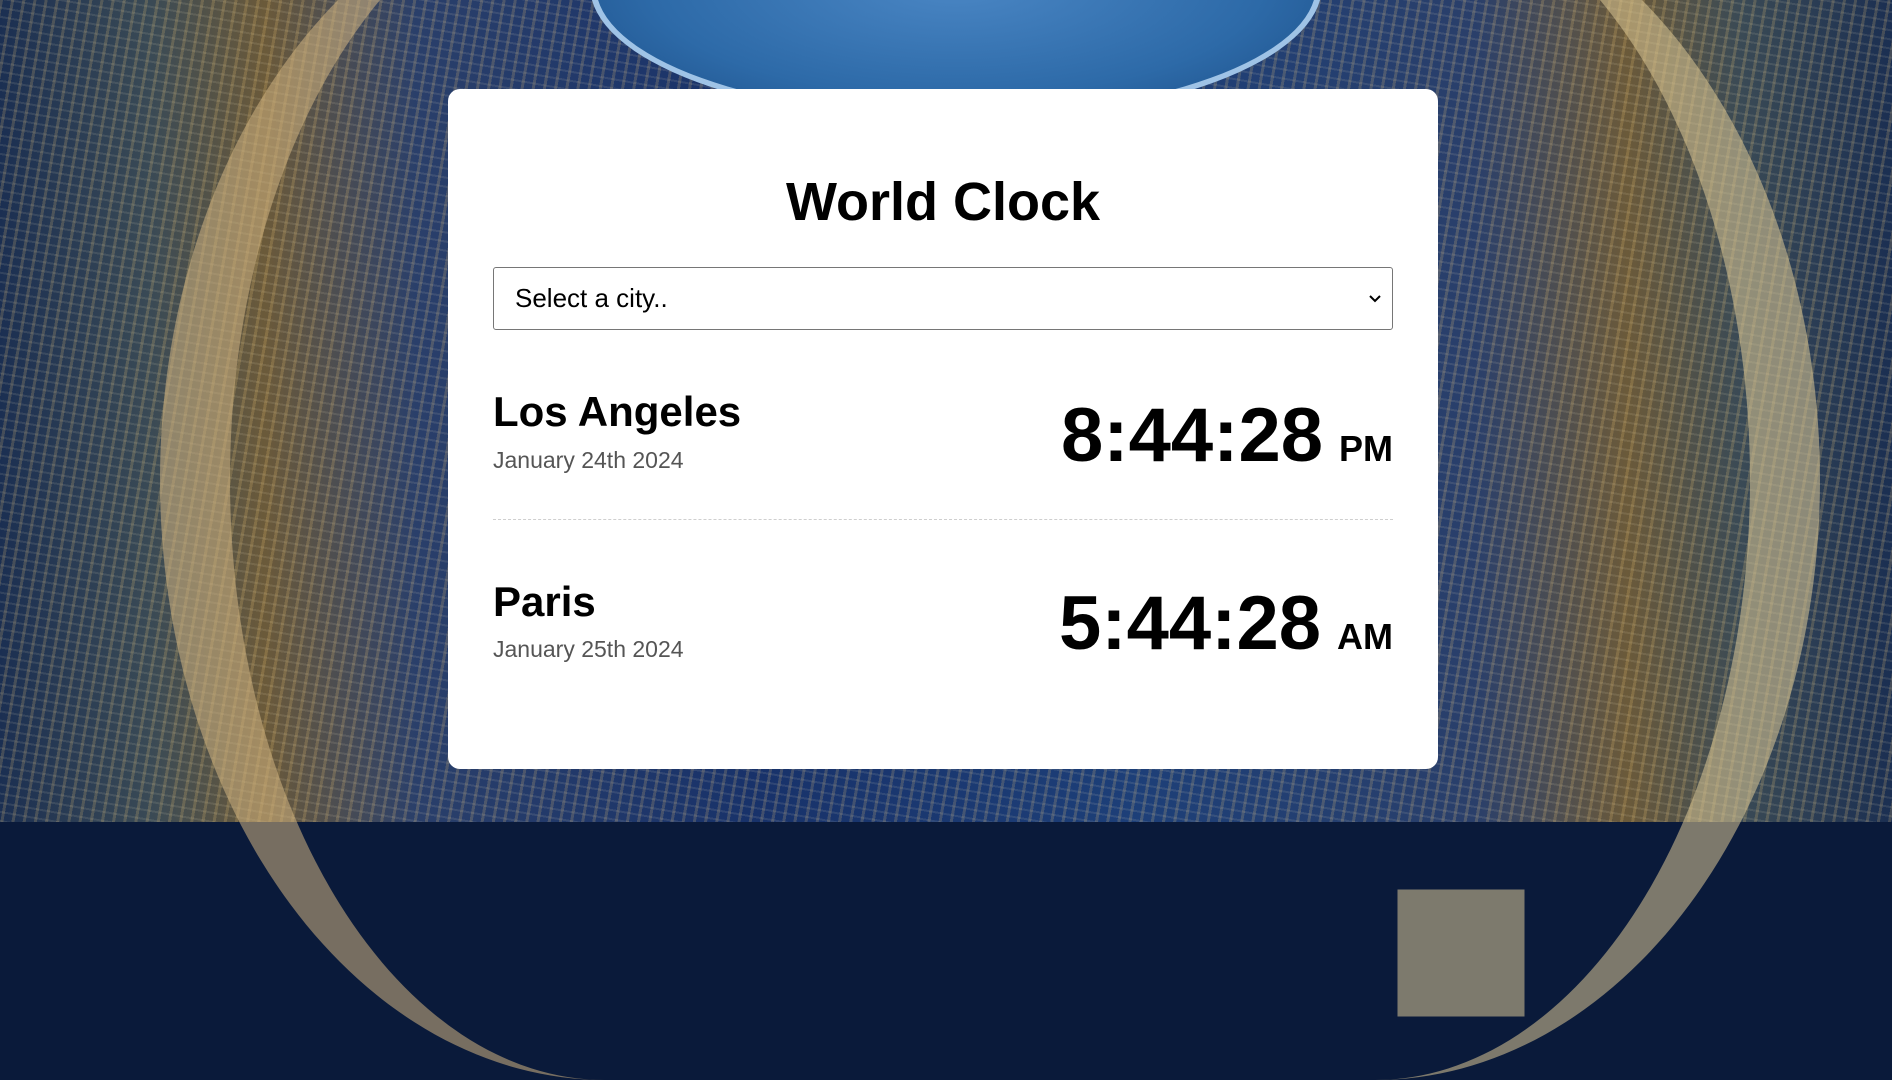  Describe the element at coordinates (1190, 623) in the screenshot. I see `time-digits: 5:44:28` at that location.